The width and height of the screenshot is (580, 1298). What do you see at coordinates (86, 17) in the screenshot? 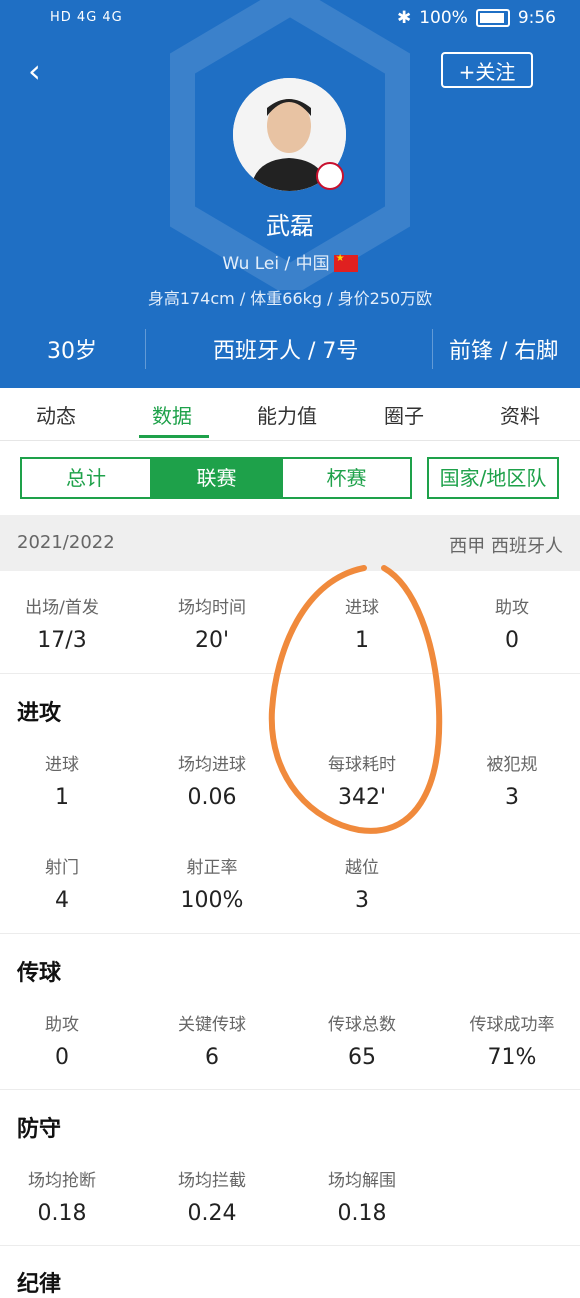
I see `signal-indicator: HD 4G 4G` at bounding box center [86, 17].